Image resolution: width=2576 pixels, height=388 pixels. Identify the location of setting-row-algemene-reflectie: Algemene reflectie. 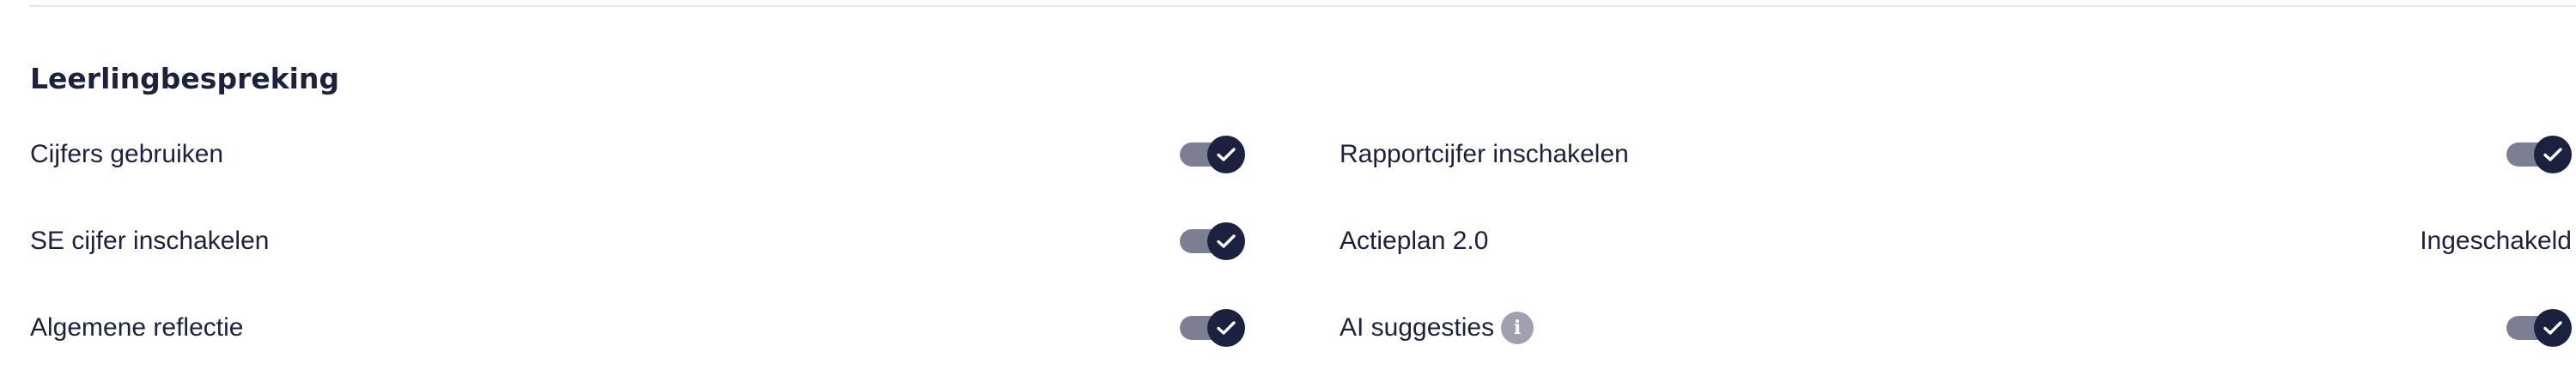
(638, 328).